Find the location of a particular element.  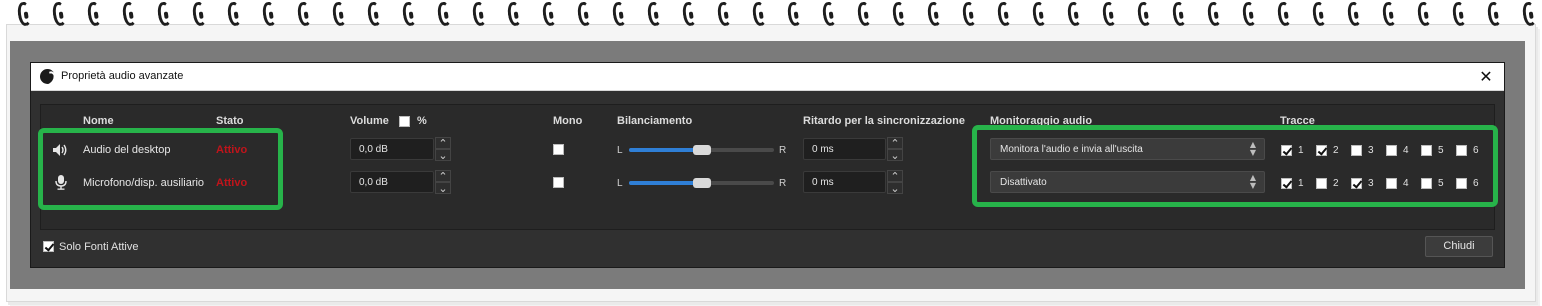

track-2-label: 2 is located at coordinates (1336, 183).